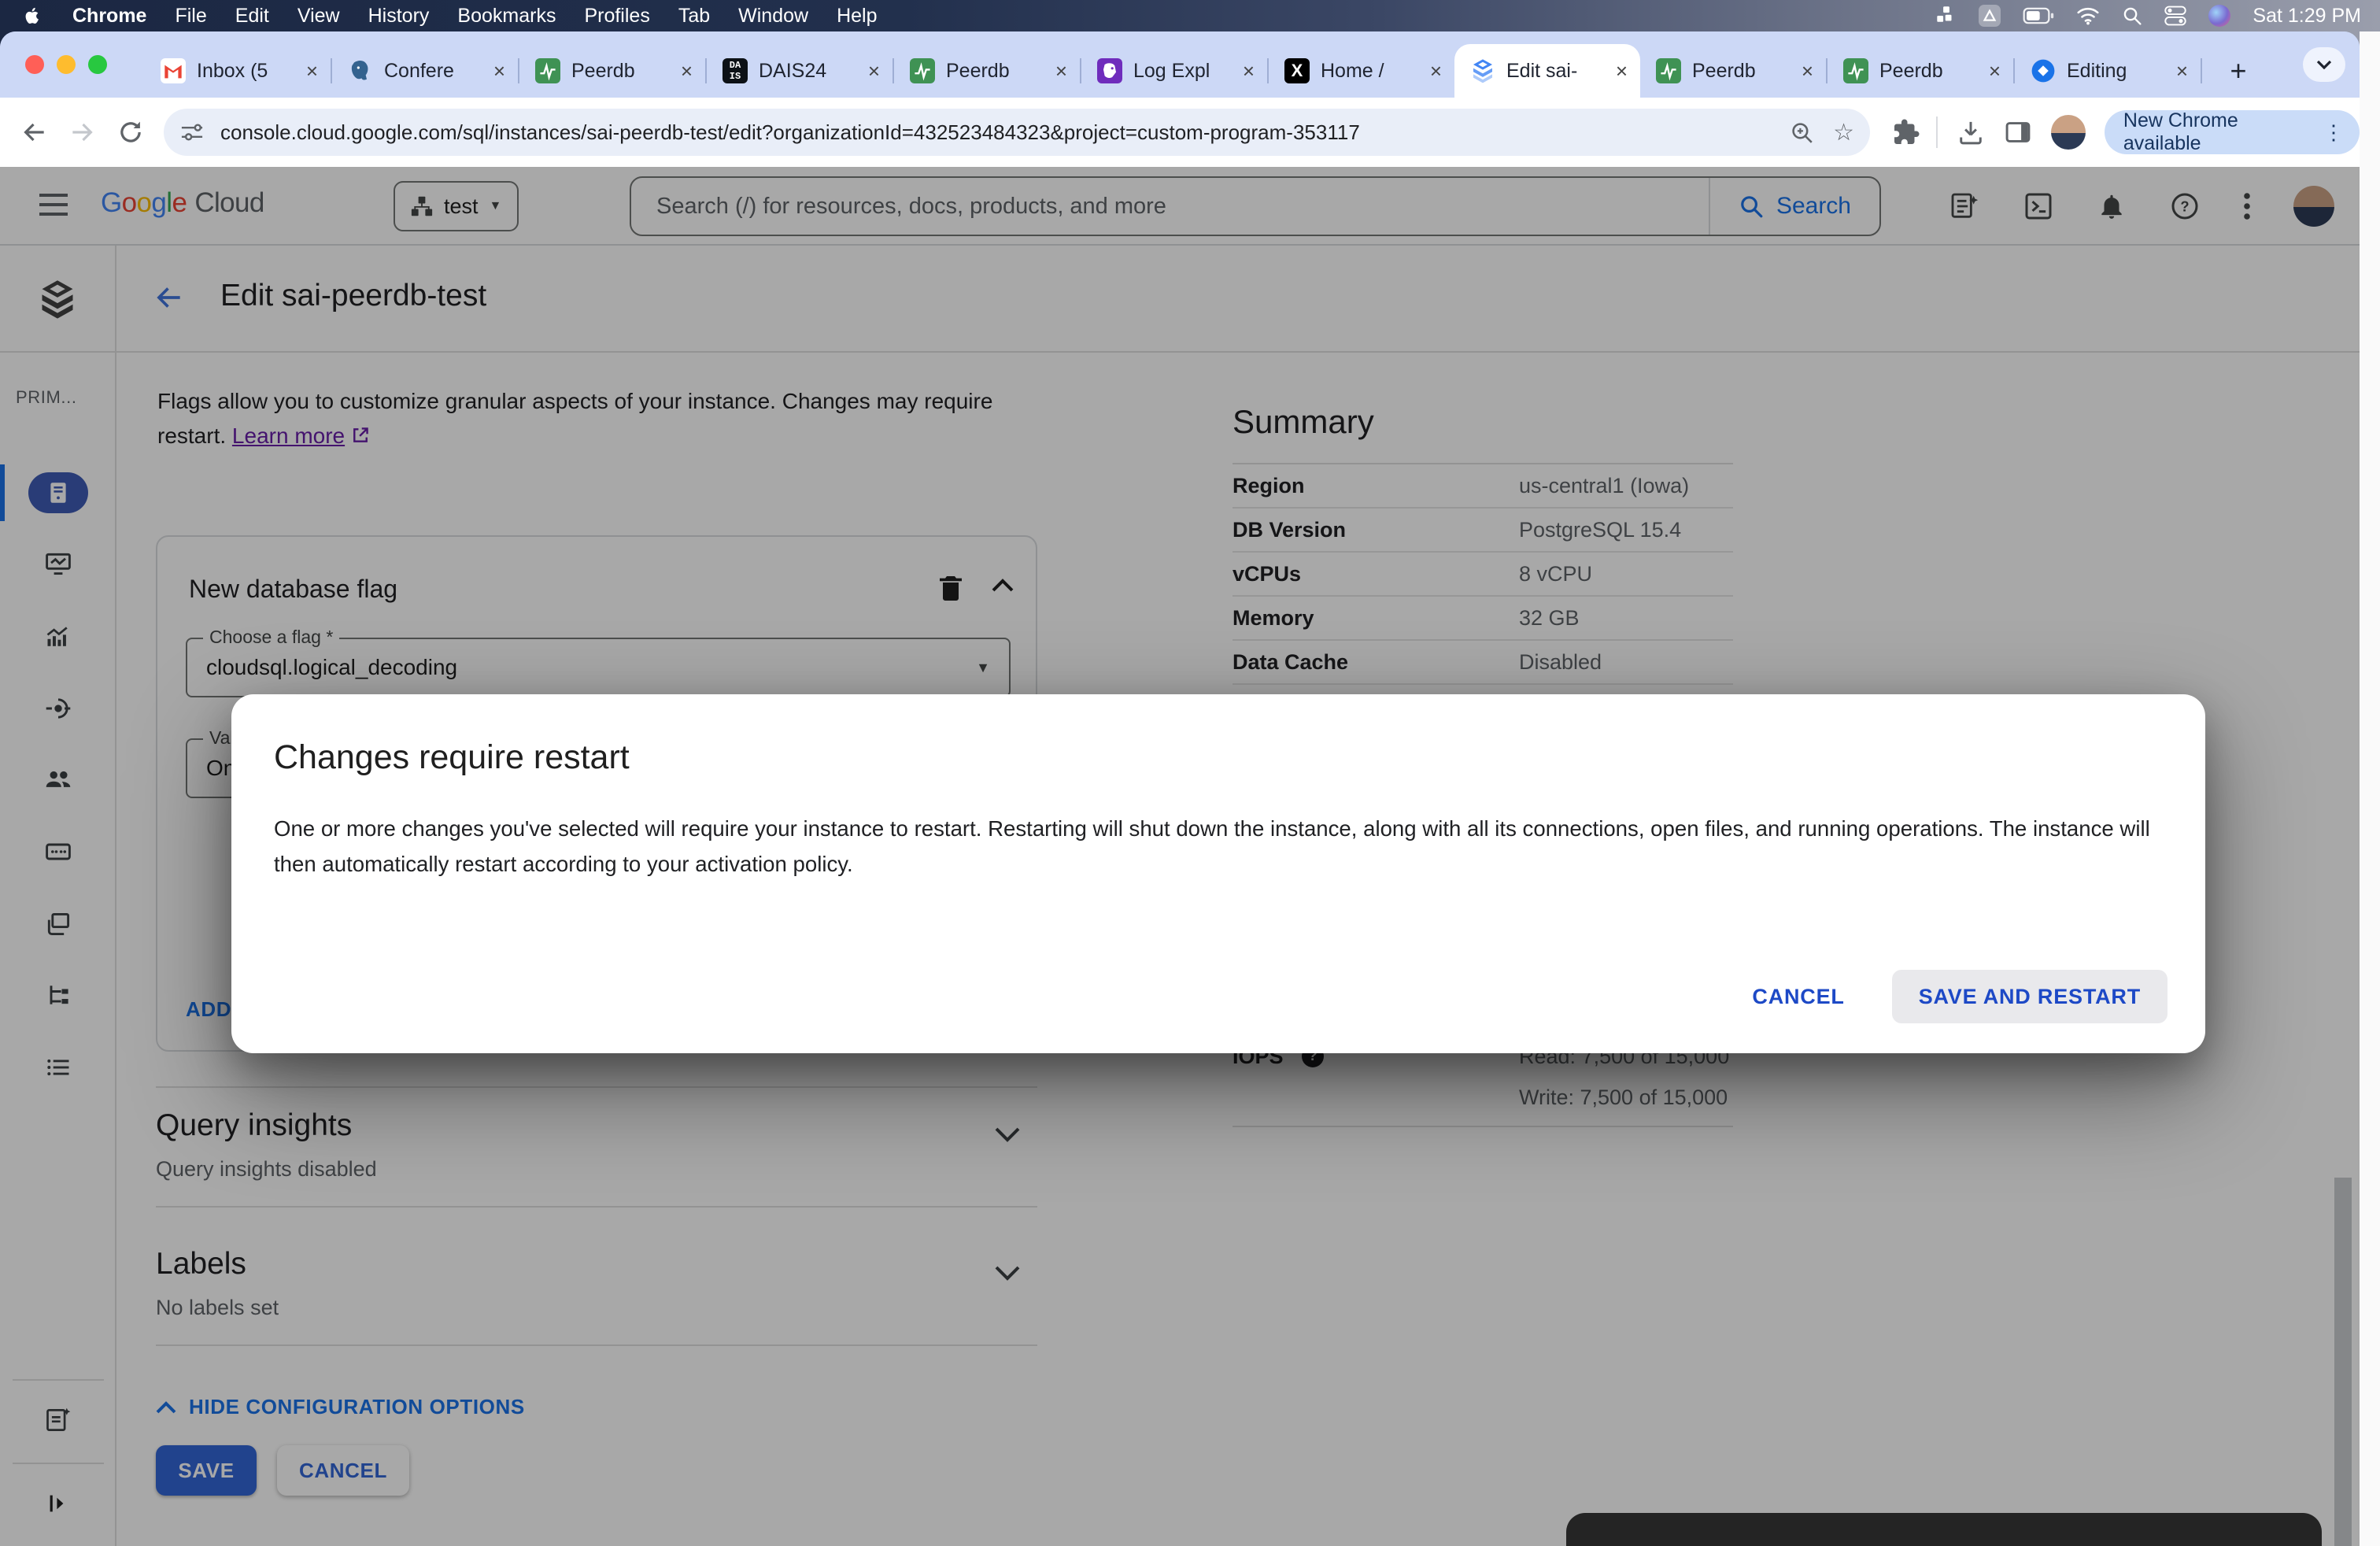 The width and height of the screenshot is (2380, 1546). Describe the element at coordinates (1798, 997) in the screenshot. I see `dialog-cancel-button: CANCEL` at that location.